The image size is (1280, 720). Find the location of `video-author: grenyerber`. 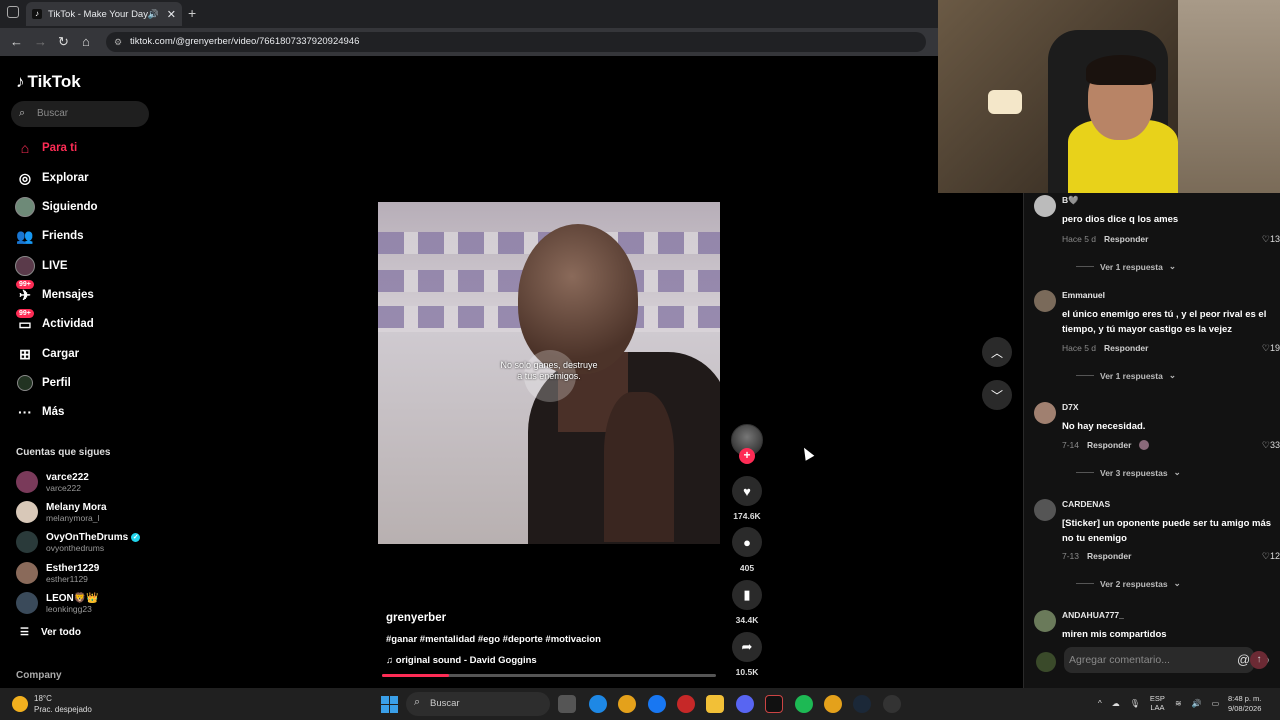

video-author: grenyerber is located at coordinates (416, 618).